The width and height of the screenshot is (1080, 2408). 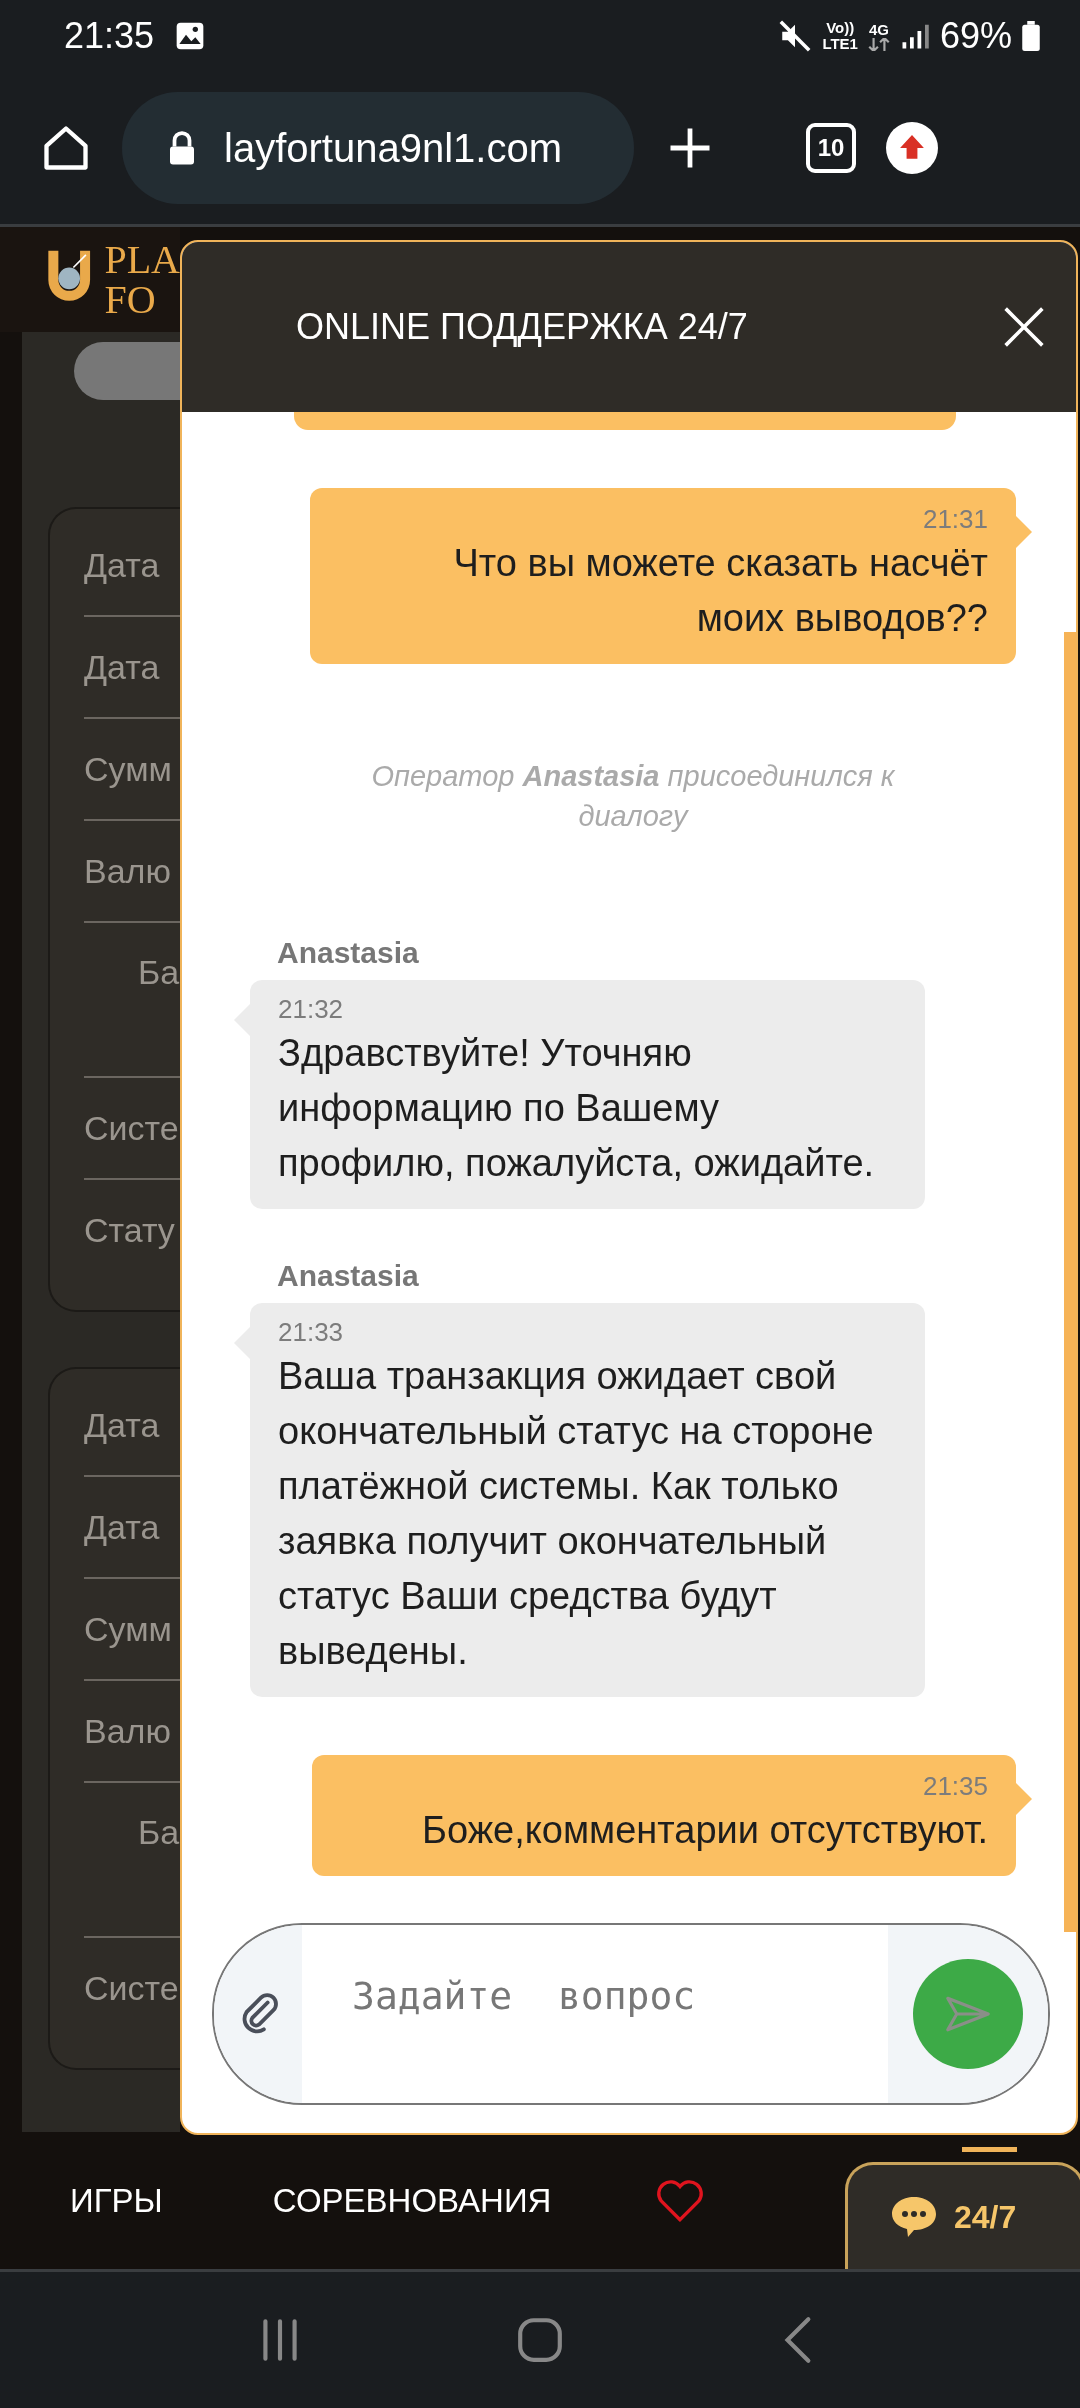 I want to click on data-arrows-icon, so click(x=878, y=44).